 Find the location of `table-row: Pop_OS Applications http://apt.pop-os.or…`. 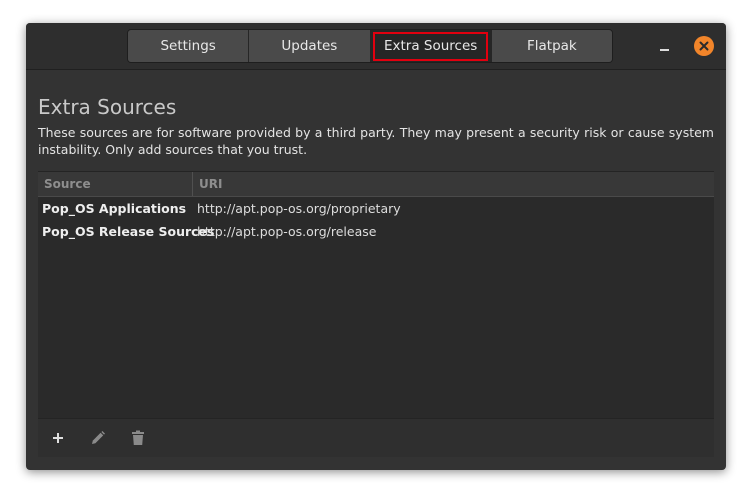

table-row: Pop_OS Applications http://apt.pop-os.or… is located at coordinates (376, 208).